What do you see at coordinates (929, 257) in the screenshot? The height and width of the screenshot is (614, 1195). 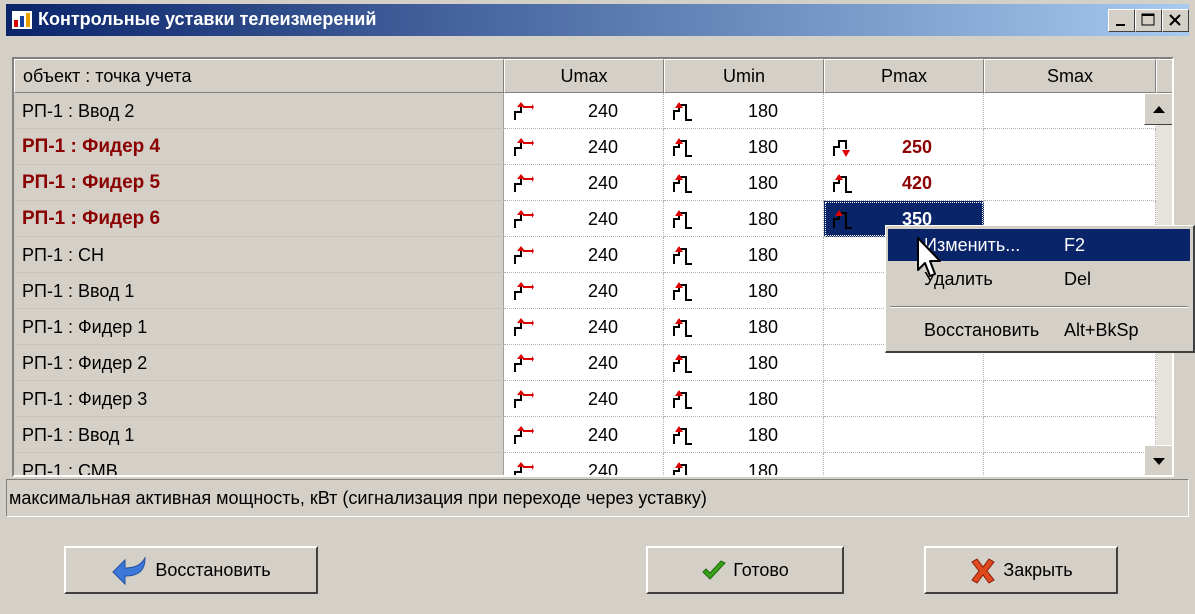 I see `mouse-pointer-icon` at bounding box center [929, 257].